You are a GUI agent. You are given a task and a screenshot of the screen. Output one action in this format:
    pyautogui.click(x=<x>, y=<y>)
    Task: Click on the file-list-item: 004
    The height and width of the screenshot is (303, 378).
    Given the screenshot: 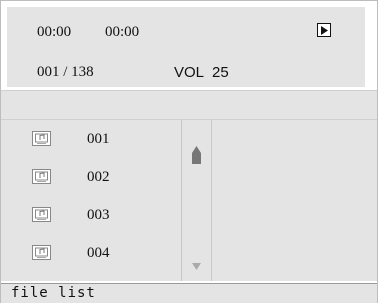 What is the action you would take?
    pyautogui.click(x=91, y=254)
    